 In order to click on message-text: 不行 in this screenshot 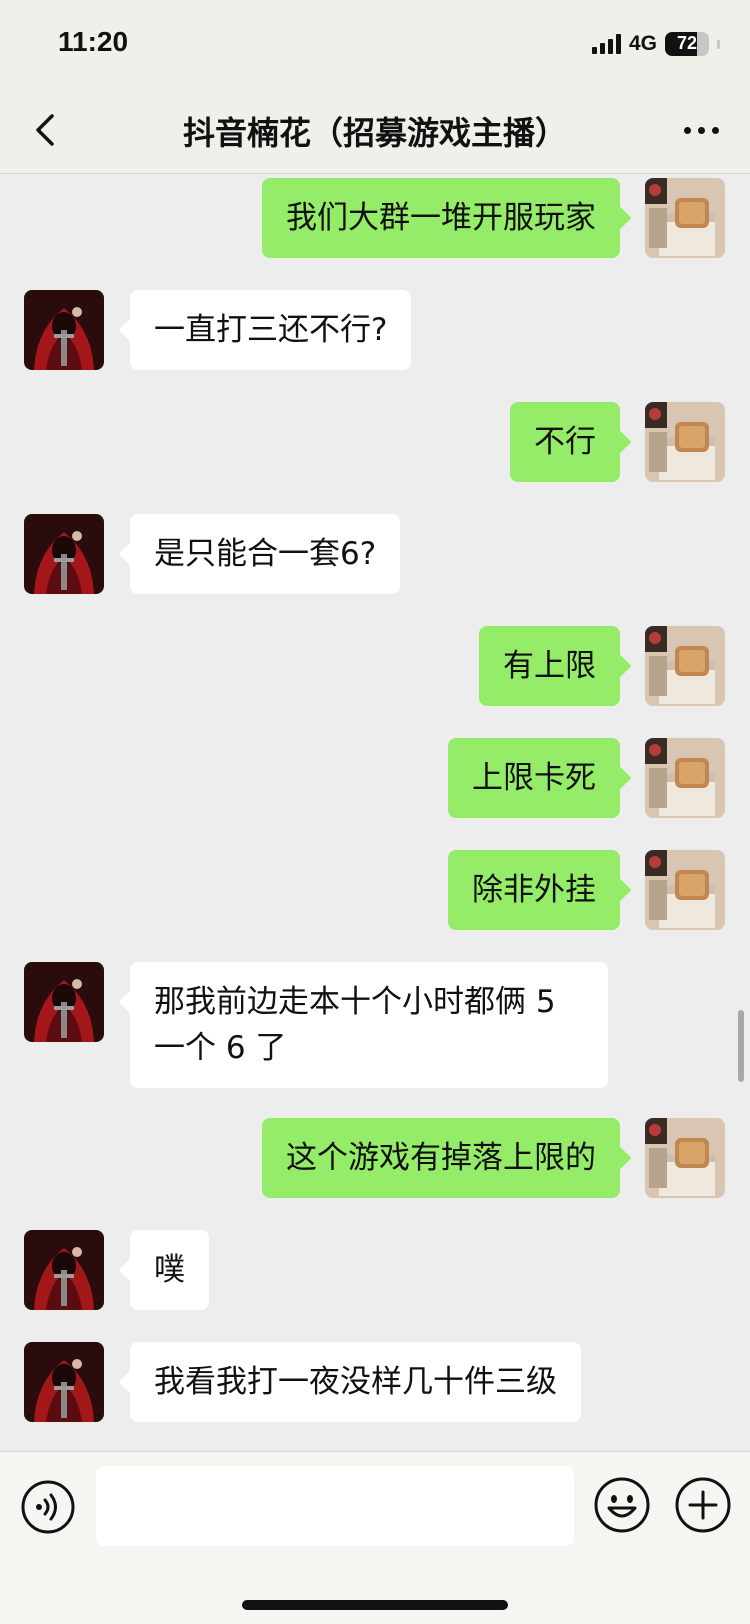, I will do `click(565, 442)`.